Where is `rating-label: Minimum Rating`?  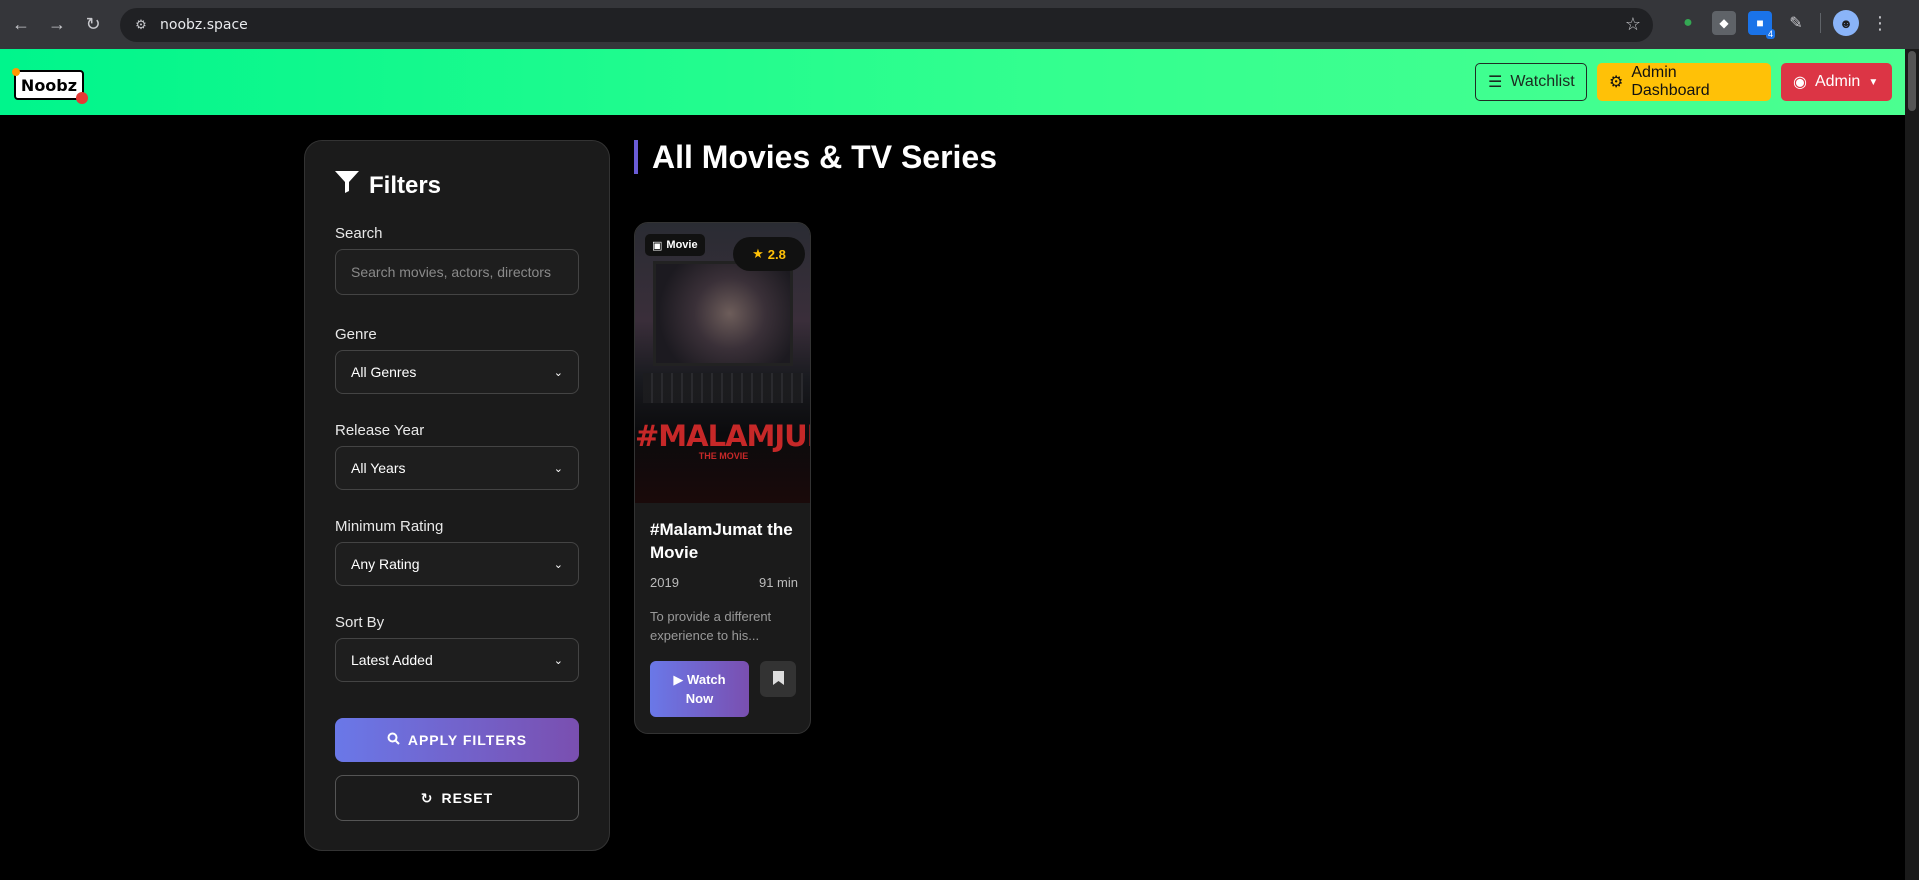
rating-label: Minimum Rating is located at coordinates (389, 526).